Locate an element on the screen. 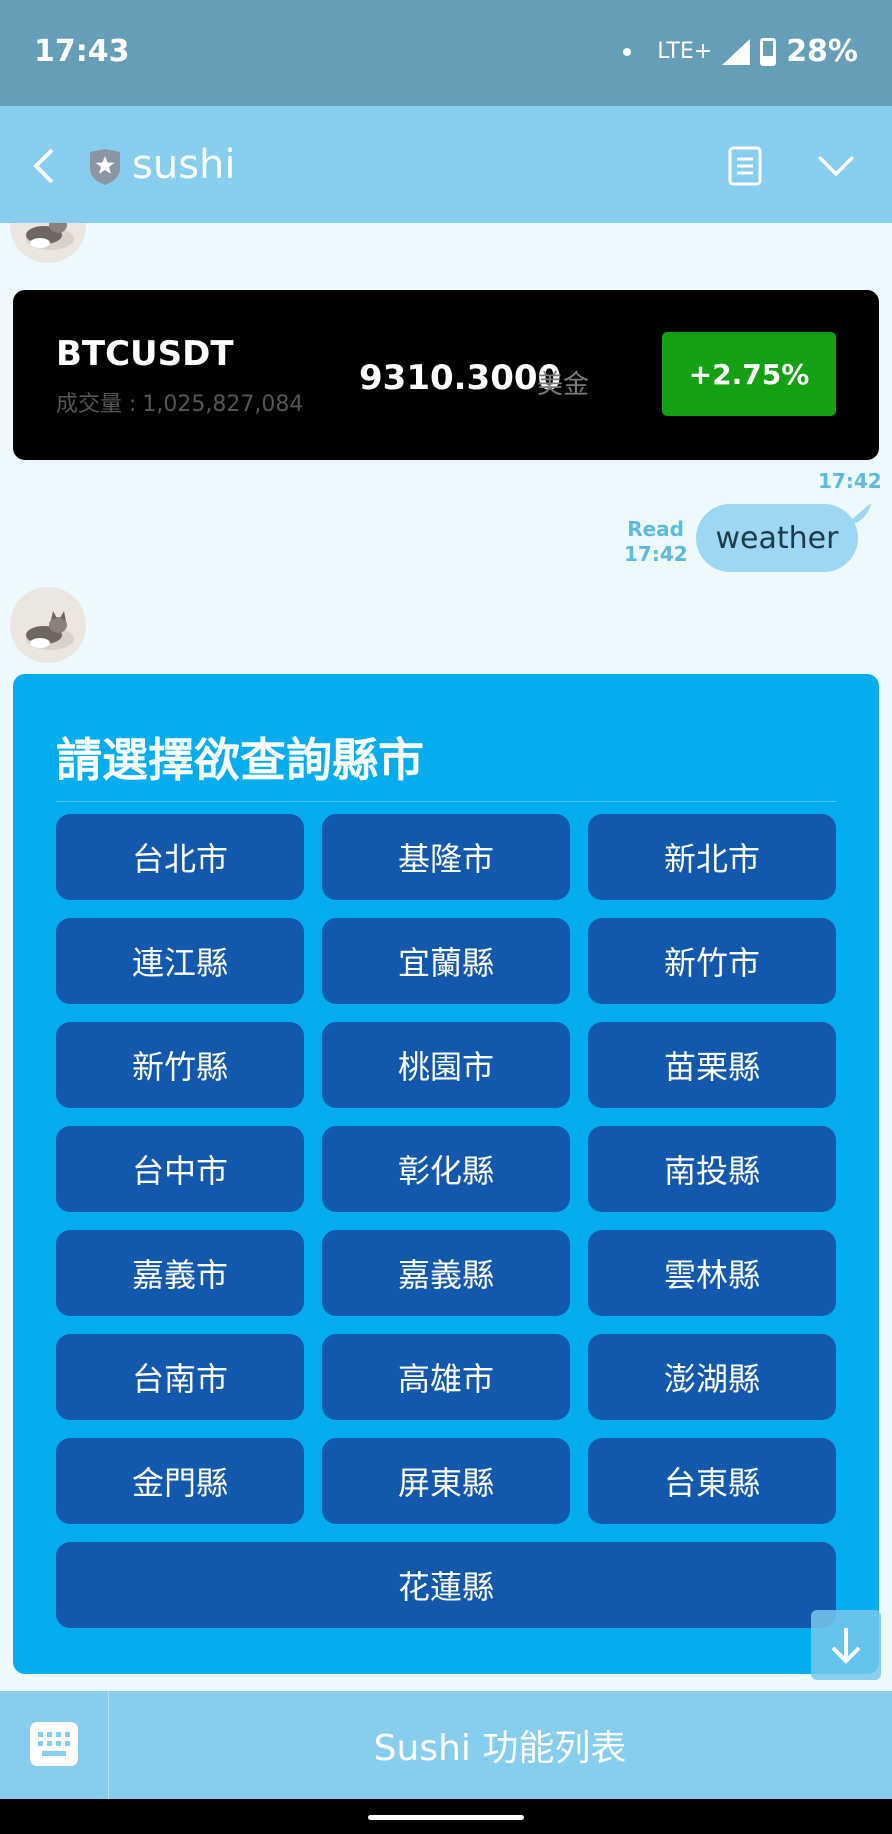  notes-icon is located at coordinates (745, 166).